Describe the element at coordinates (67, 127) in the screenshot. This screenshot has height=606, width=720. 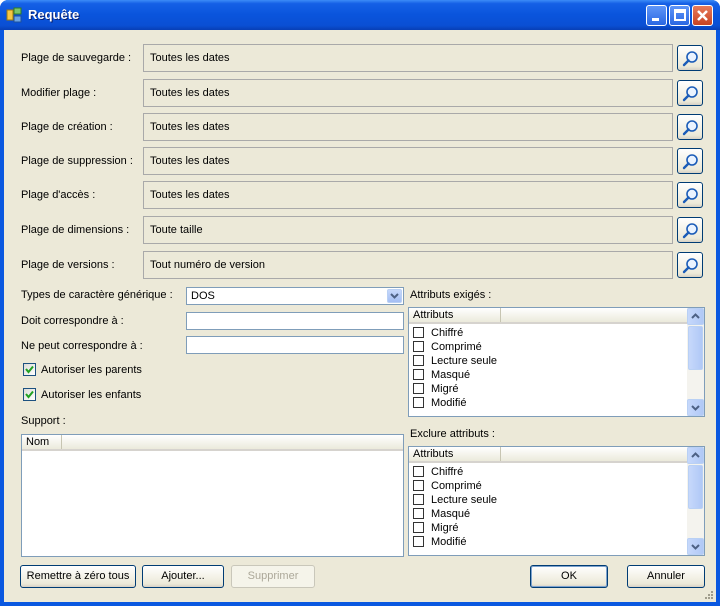
I see `creation-range-label: Plage de création :` at that location.